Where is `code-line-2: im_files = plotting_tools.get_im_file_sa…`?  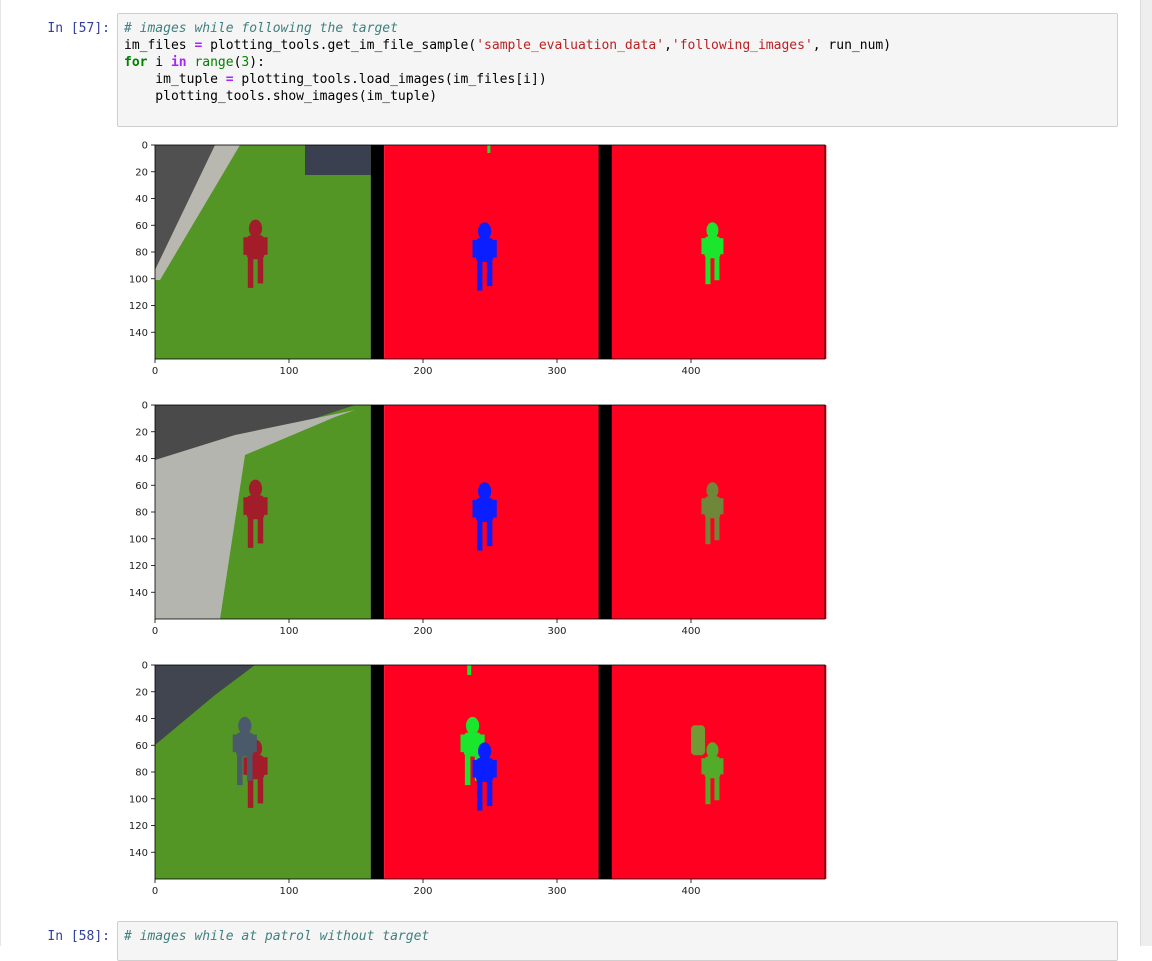 code-line-2: im_files = plotting_tools.get_im_file_sa… is located at coordinates (508, 45).